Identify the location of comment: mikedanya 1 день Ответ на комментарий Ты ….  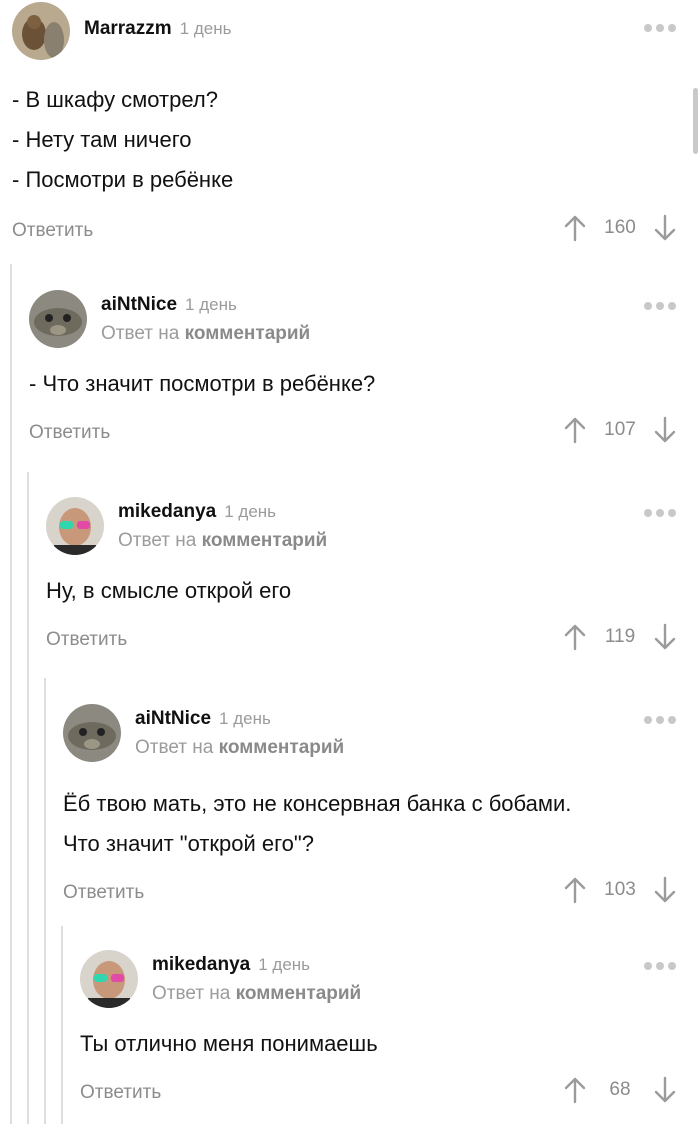
(378, 1033).